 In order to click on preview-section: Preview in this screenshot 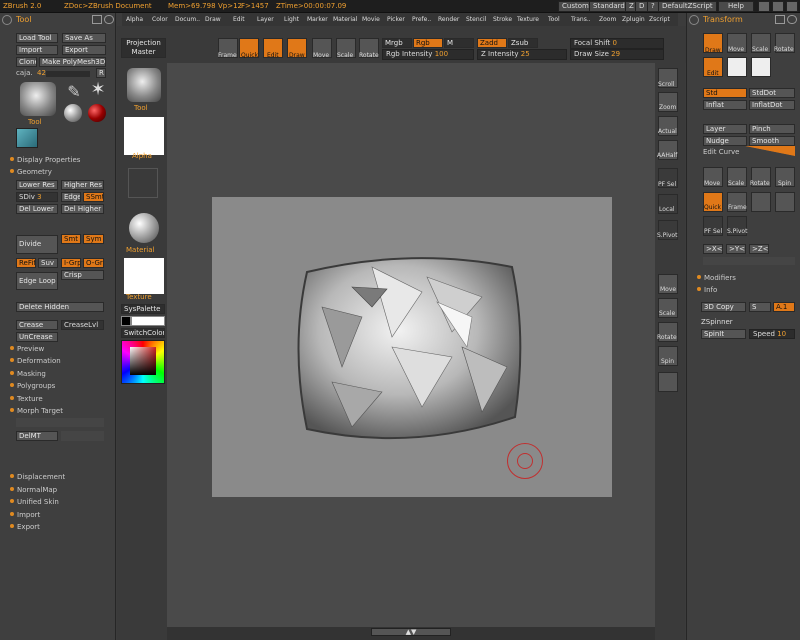, I will do `click(27, 349)`.